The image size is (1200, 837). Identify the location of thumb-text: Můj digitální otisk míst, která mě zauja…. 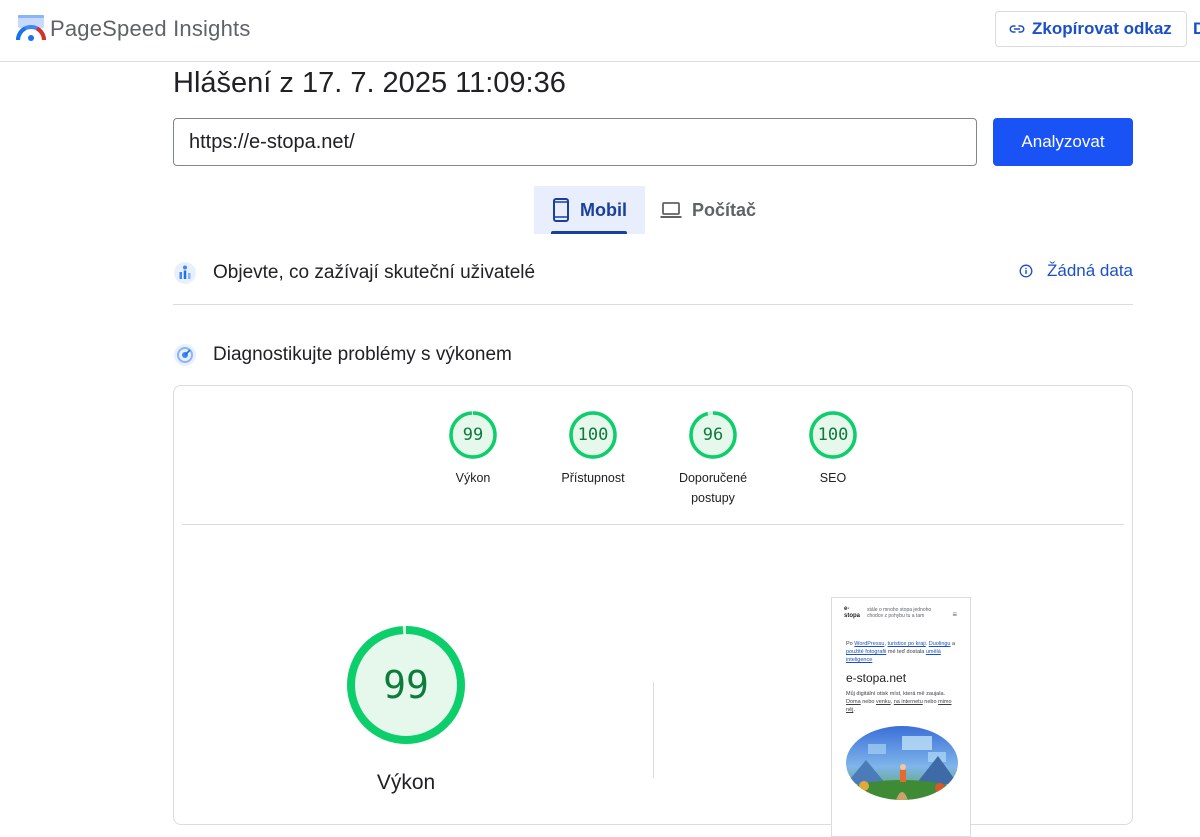
(896, 694).